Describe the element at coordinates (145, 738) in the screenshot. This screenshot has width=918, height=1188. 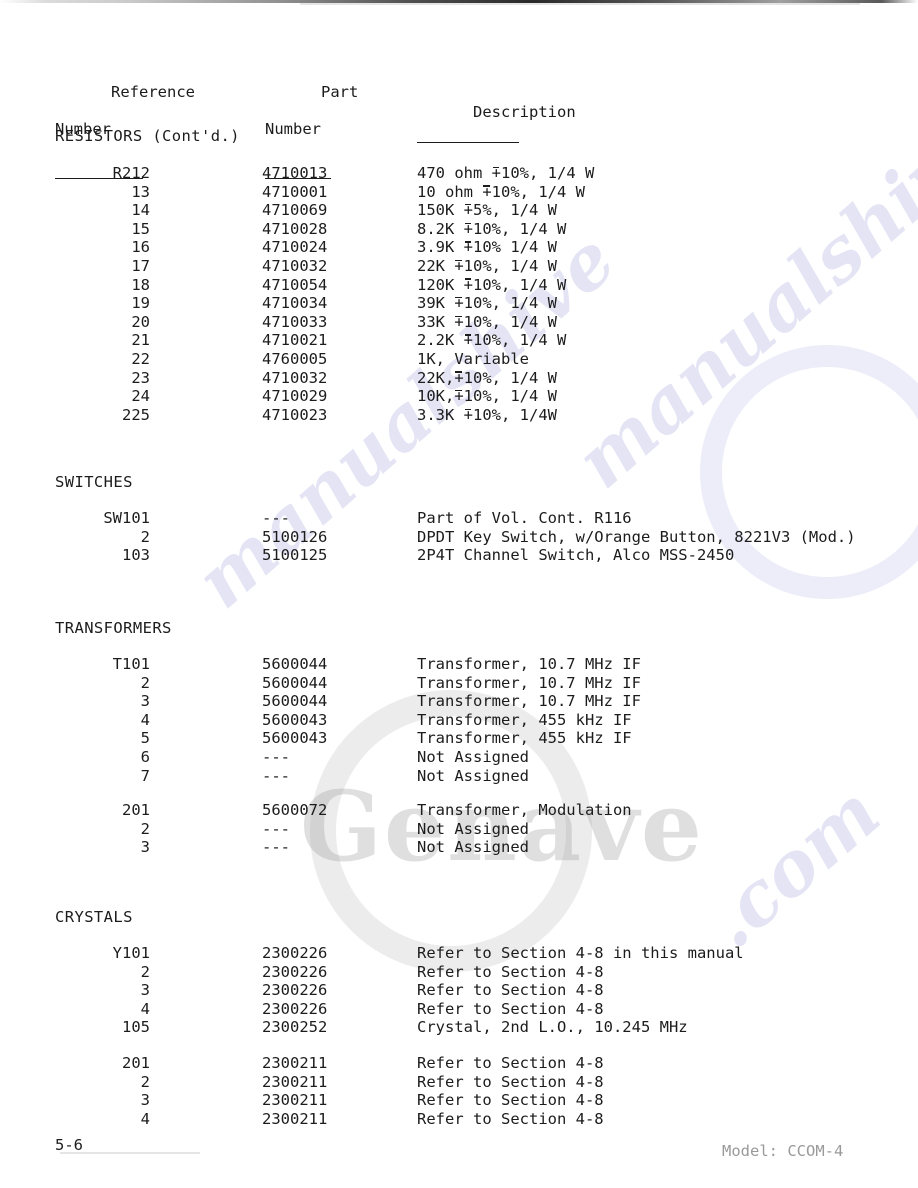
I see `cell-reference-number: 5` at that location.